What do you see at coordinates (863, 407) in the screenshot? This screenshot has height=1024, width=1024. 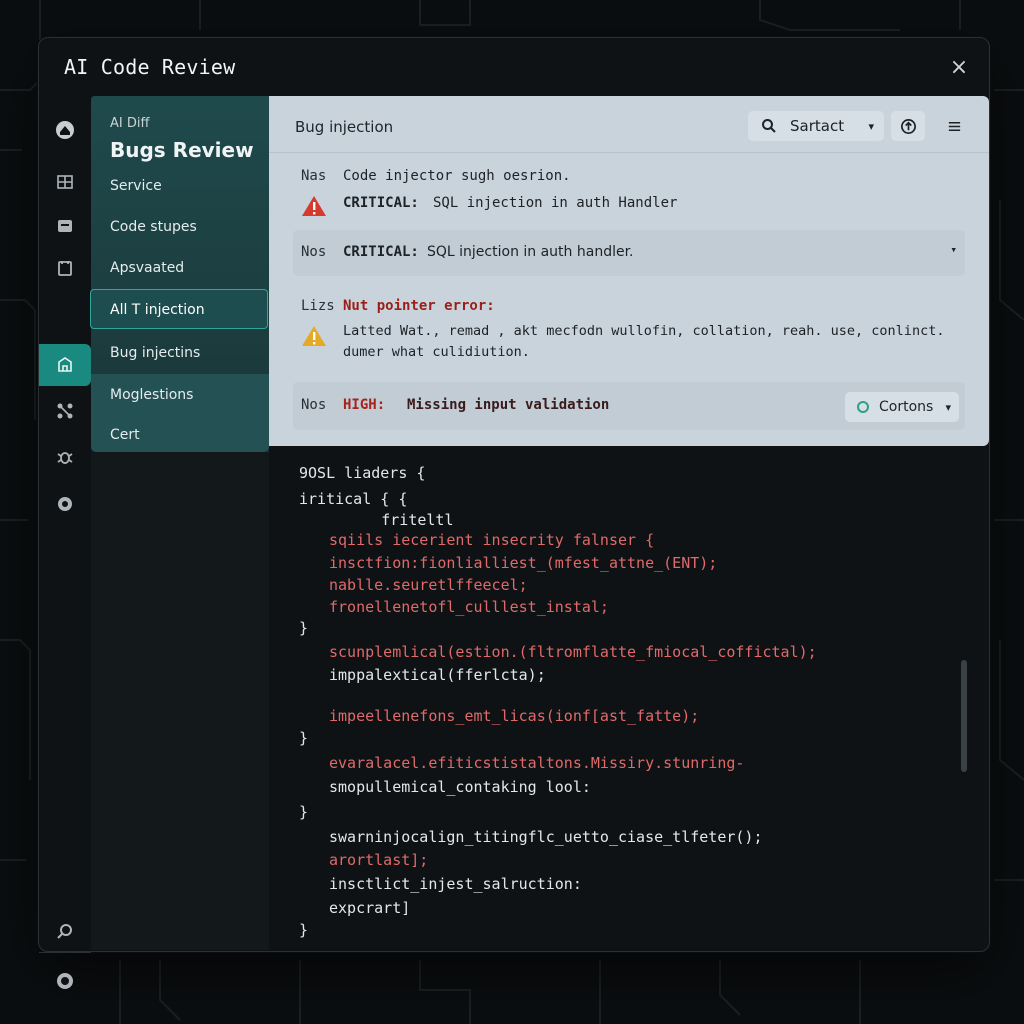 I see `status-dot-icon` at bounding box center [863, 407].